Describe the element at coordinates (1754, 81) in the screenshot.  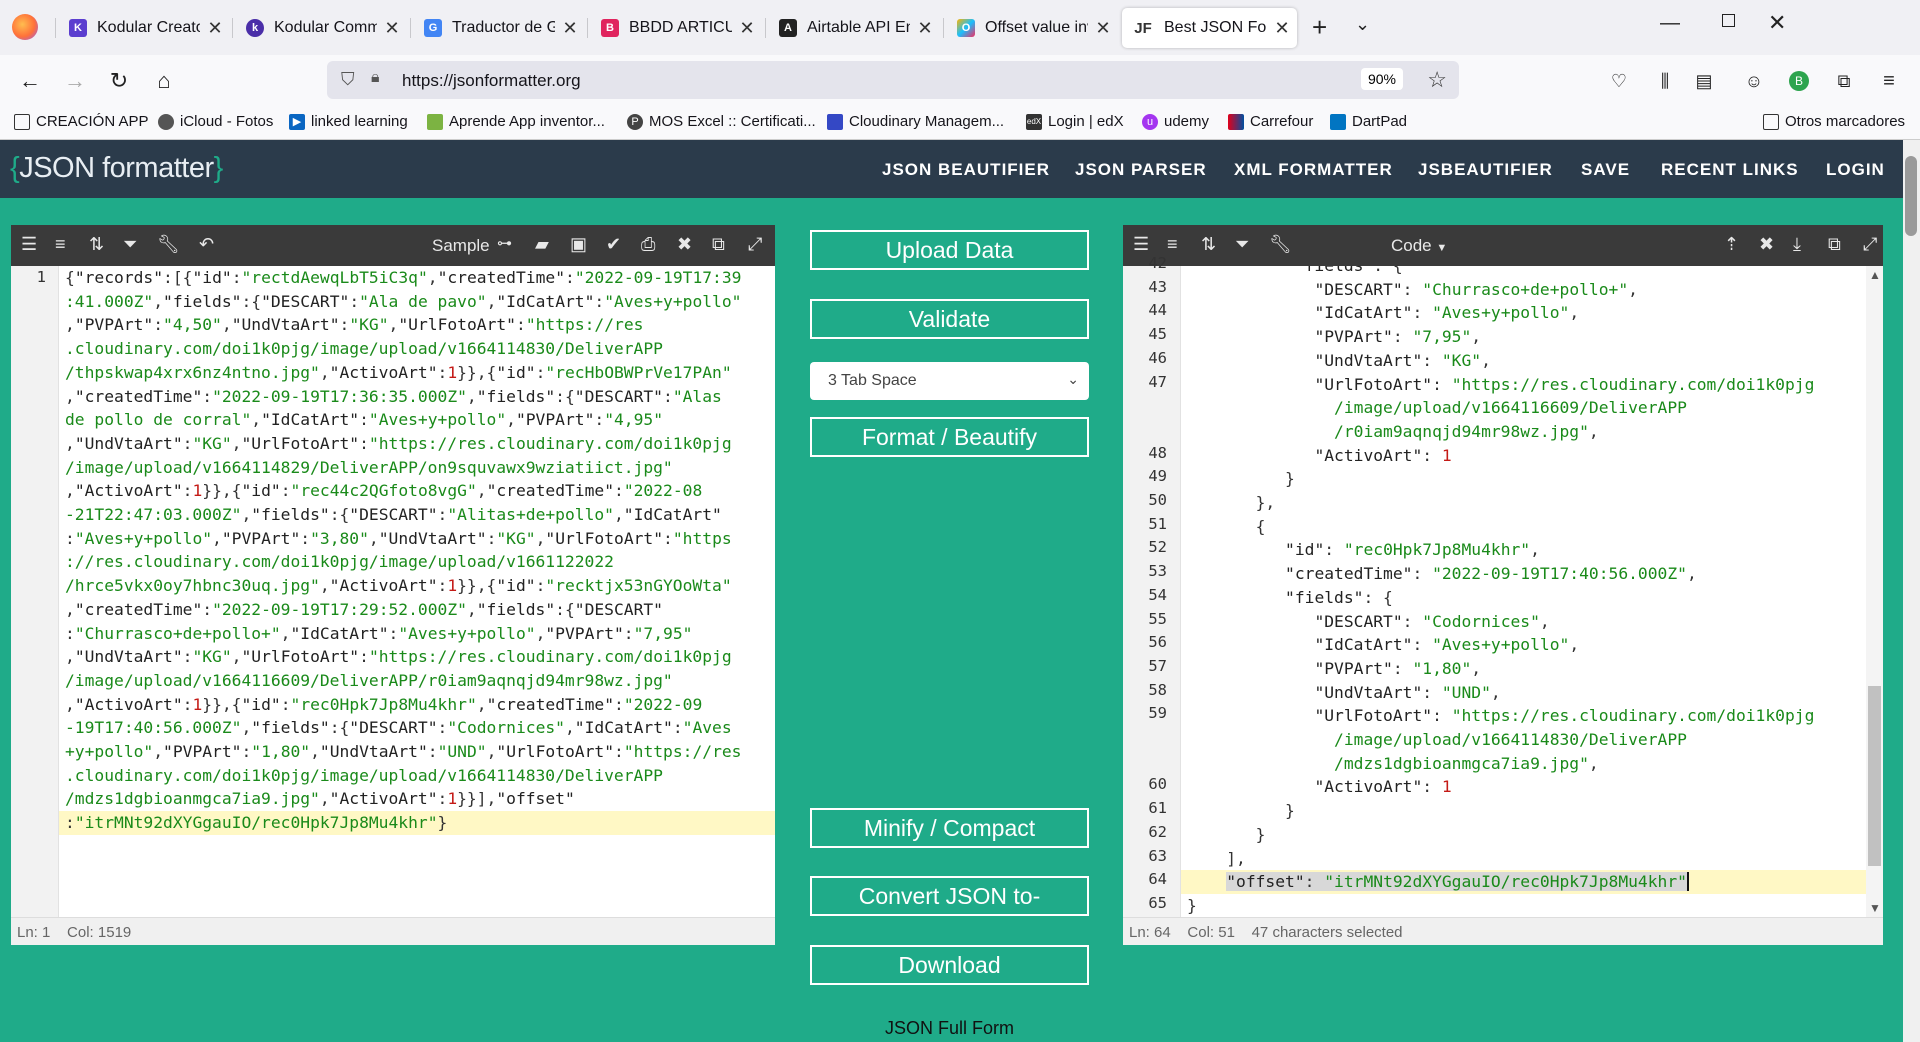
I see `profile-avatar-icon: ☺` at that location.